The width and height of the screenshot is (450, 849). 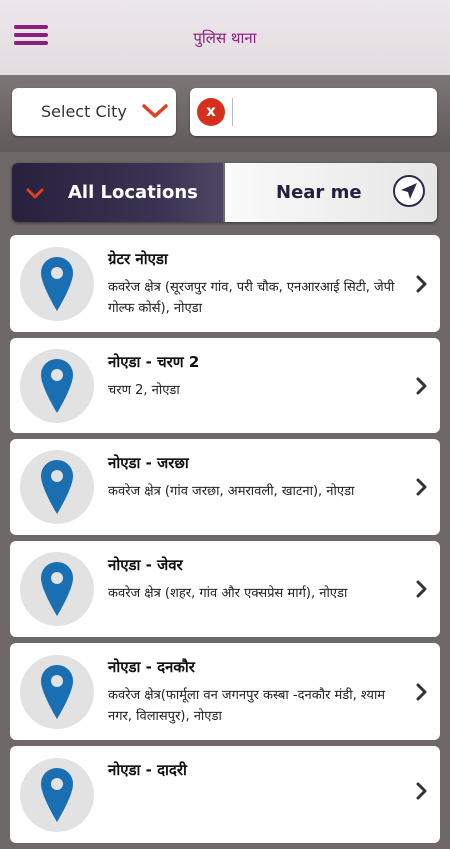 I want to click on location-subtitle: चरण 2, नोएडा, so click(x=144, y=390).